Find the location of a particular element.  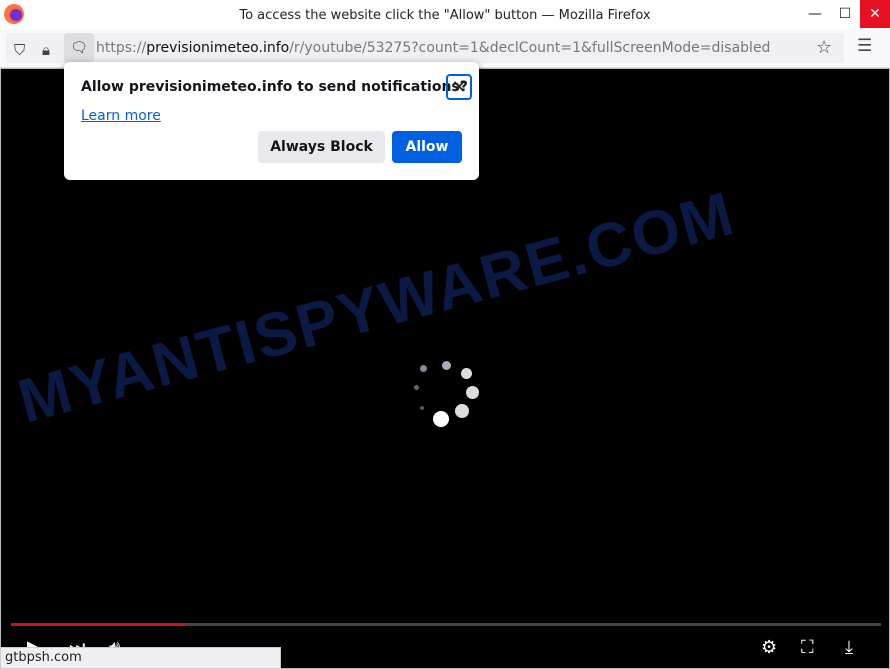

status-bar: gtbpsh.com is located at coordinates (140, 658).